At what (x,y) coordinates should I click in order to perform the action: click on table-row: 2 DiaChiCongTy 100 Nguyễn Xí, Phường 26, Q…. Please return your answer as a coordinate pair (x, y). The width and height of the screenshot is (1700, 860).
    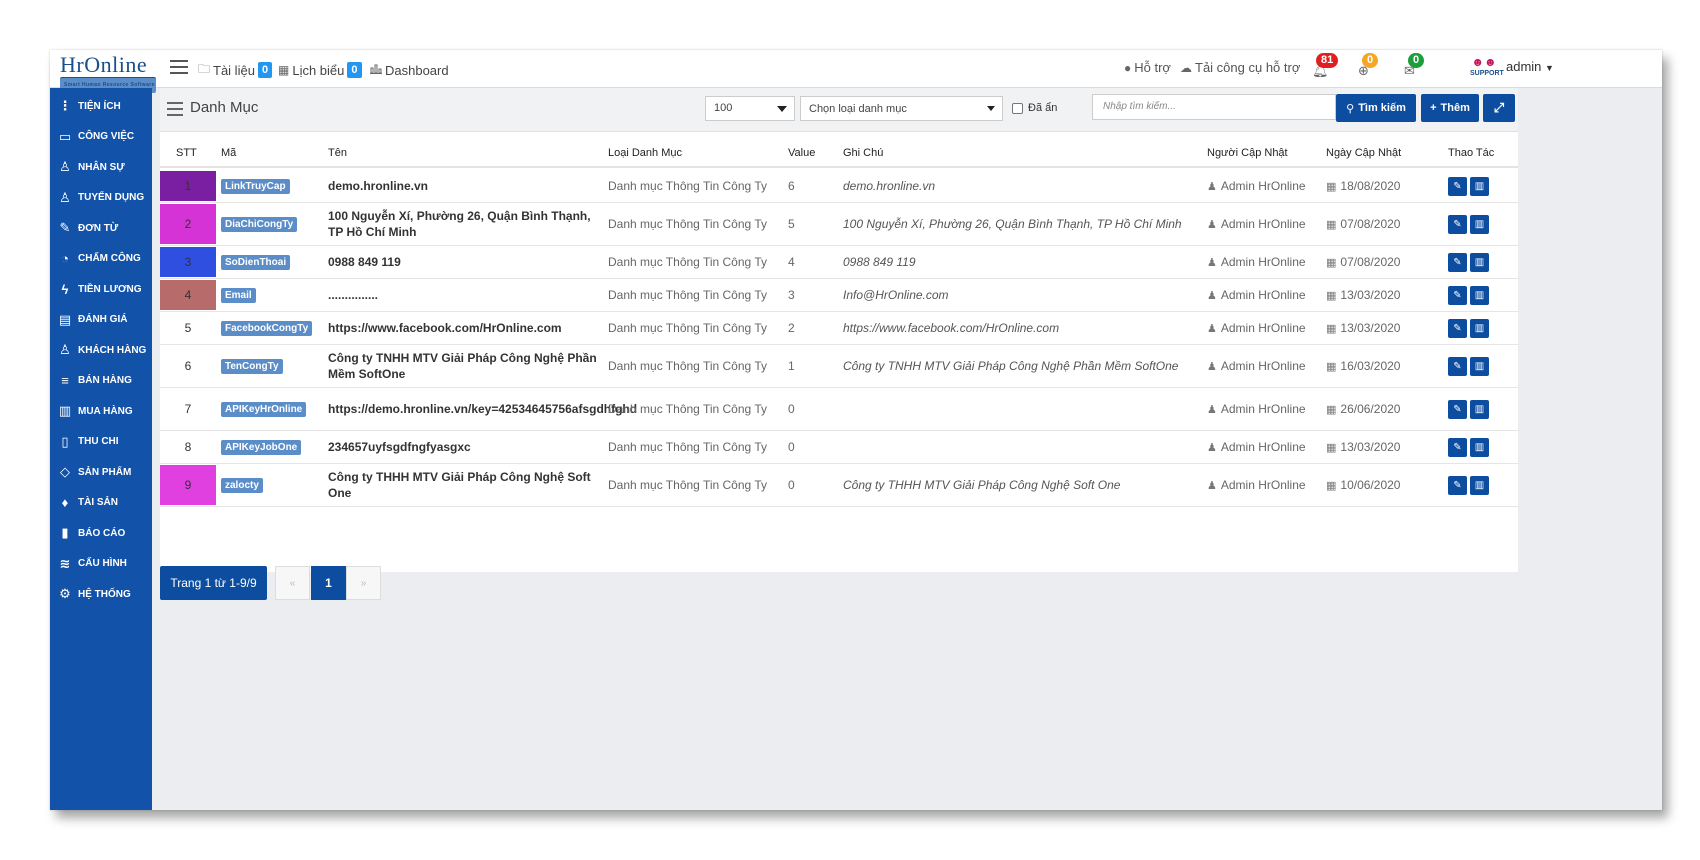
    Looking at the image, I should click on (839, 224).